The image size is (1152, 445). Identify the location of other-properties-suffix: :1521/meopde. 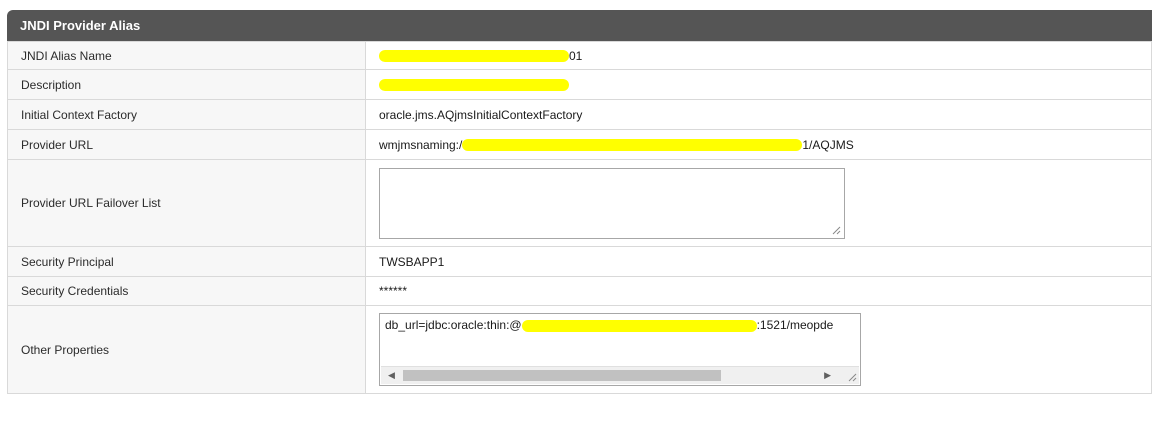
(795, 325).